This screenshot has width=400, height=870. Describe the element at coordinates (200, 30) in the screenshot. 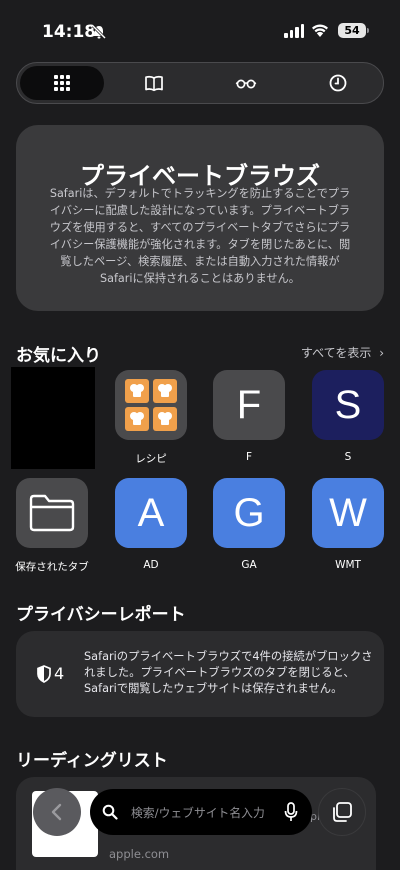

I see `status-bar: 14:18 54` at that location.